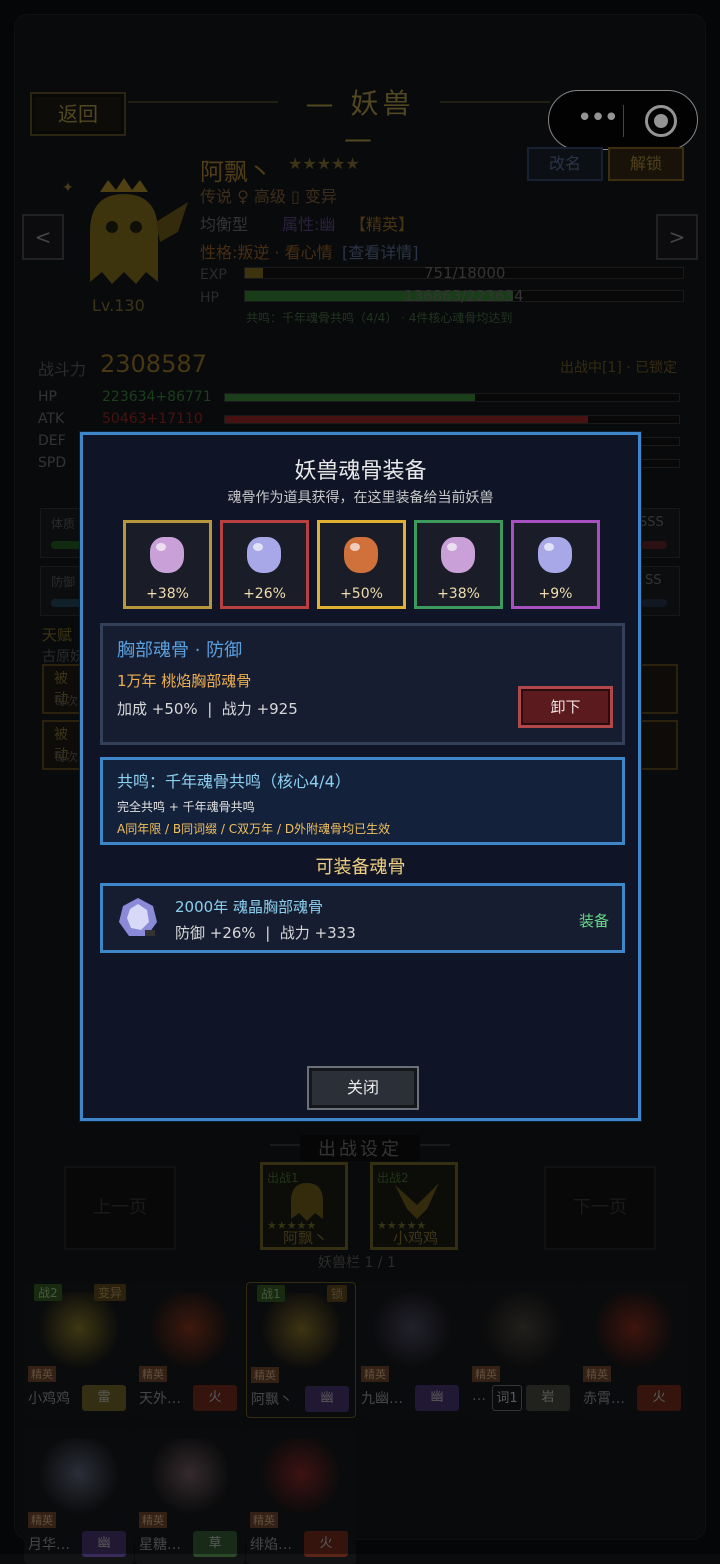  What do you see at coordinates (565, 707) in the screenshot?
I see `unequip-button: 卸下` at bounding box center [565, 707].